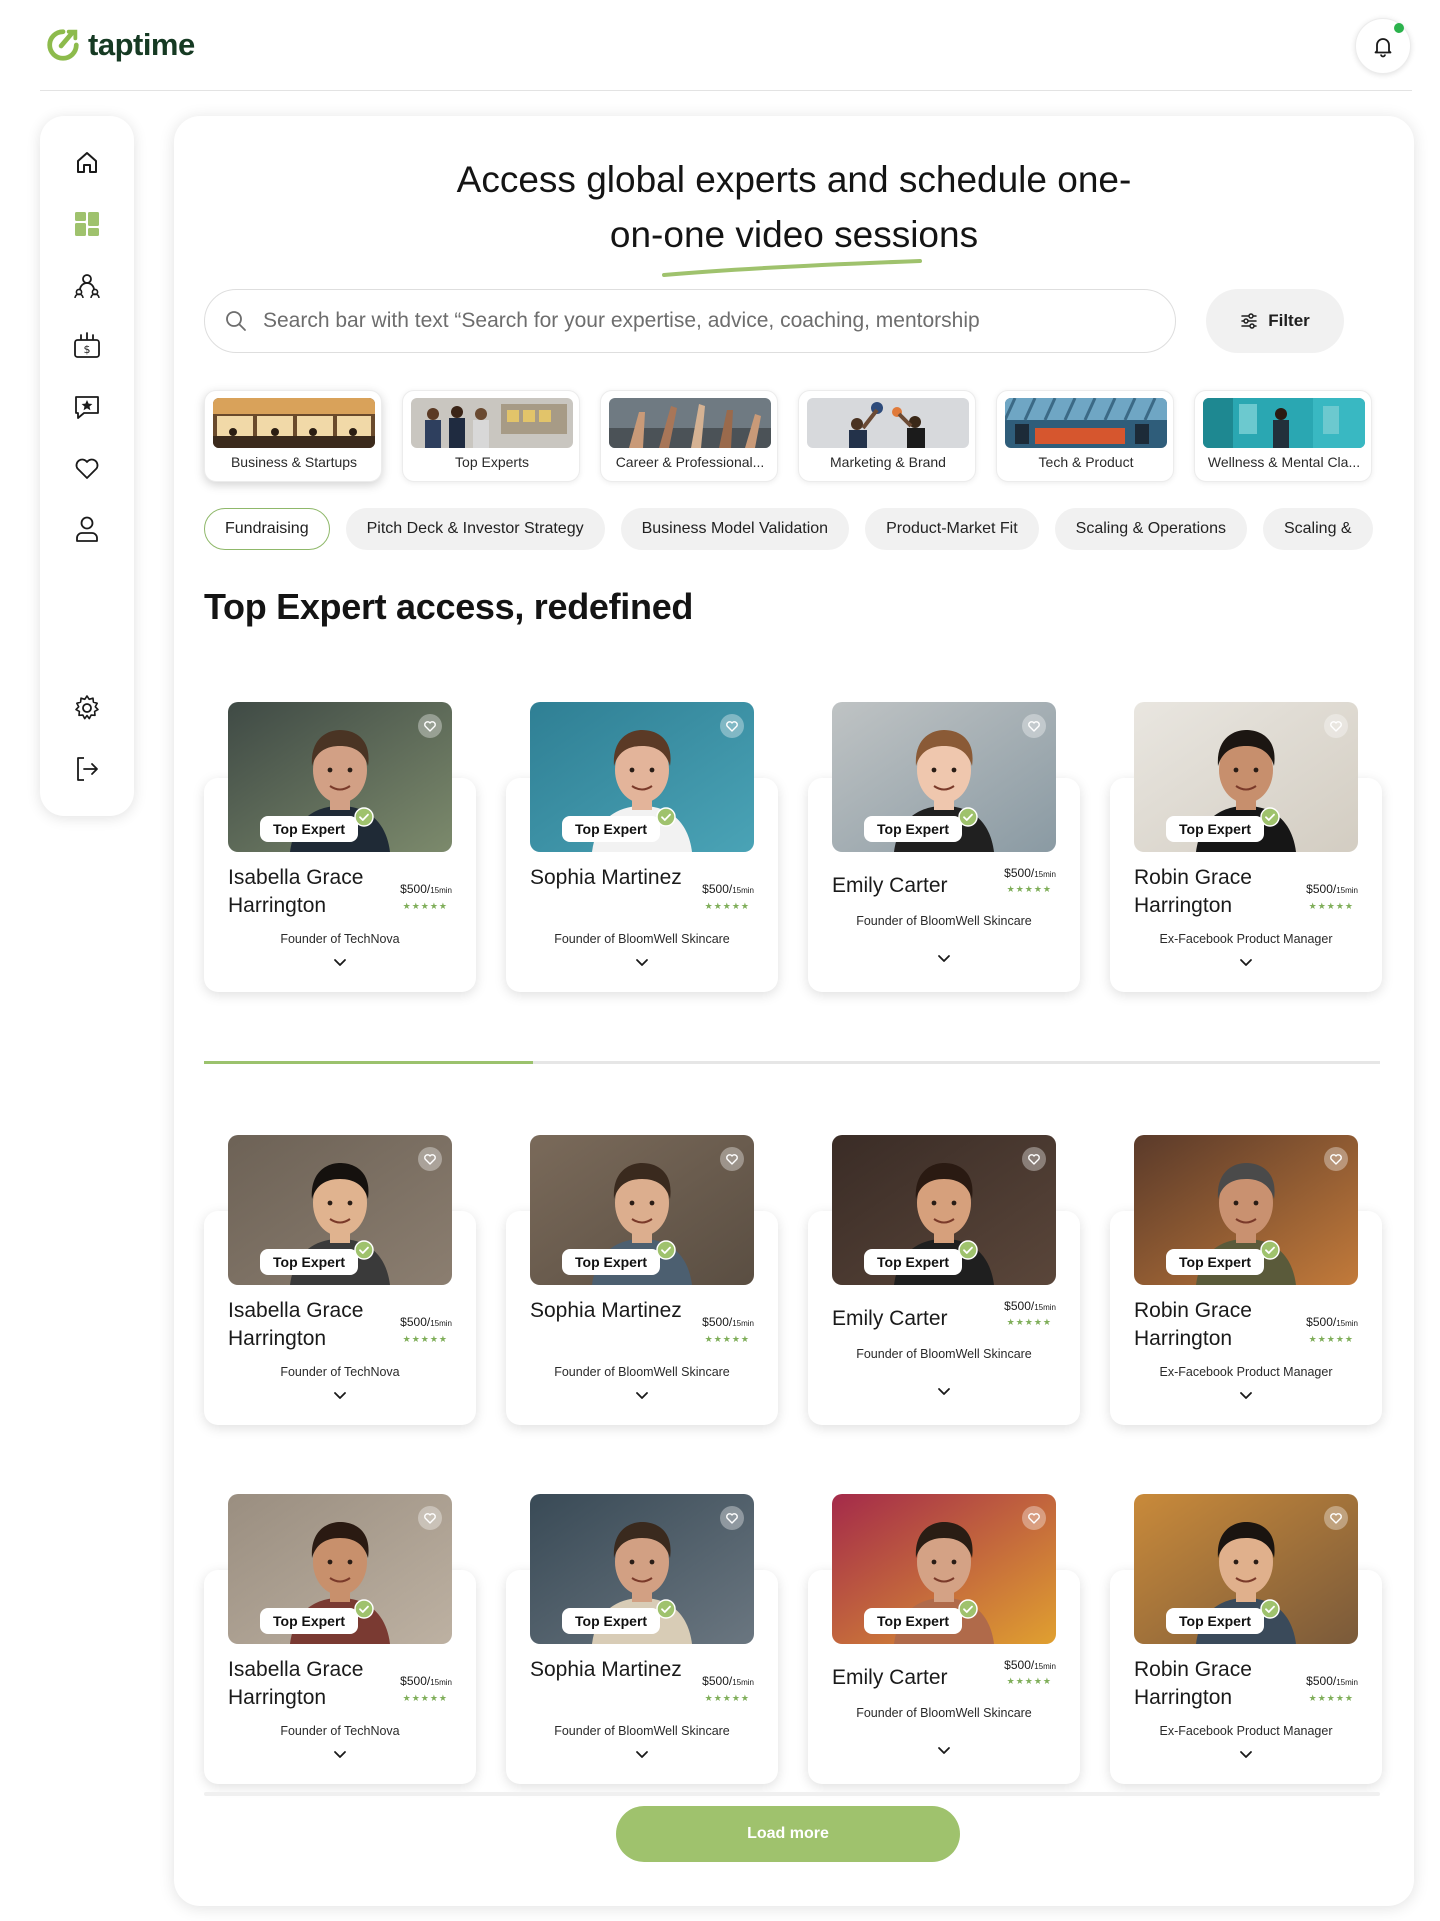 The image size is (1440, 1921). Describe the element at coordinates (720, 46) in the screenshot. I see `top-bar: taptime` at that location.